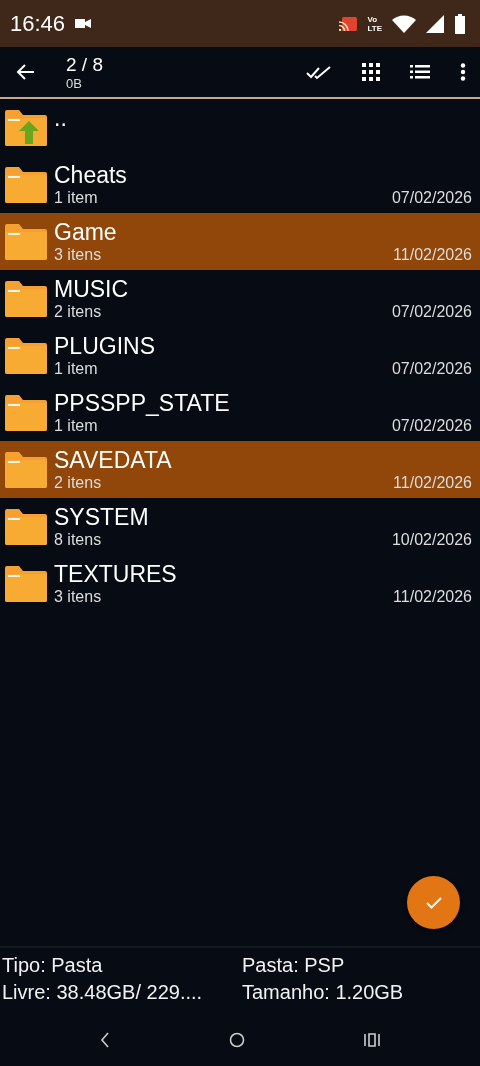 This screenshot has height=1066, width=480. I want to click on file-row: Cheats 1 item 07/02/2026, so click(240, 184).